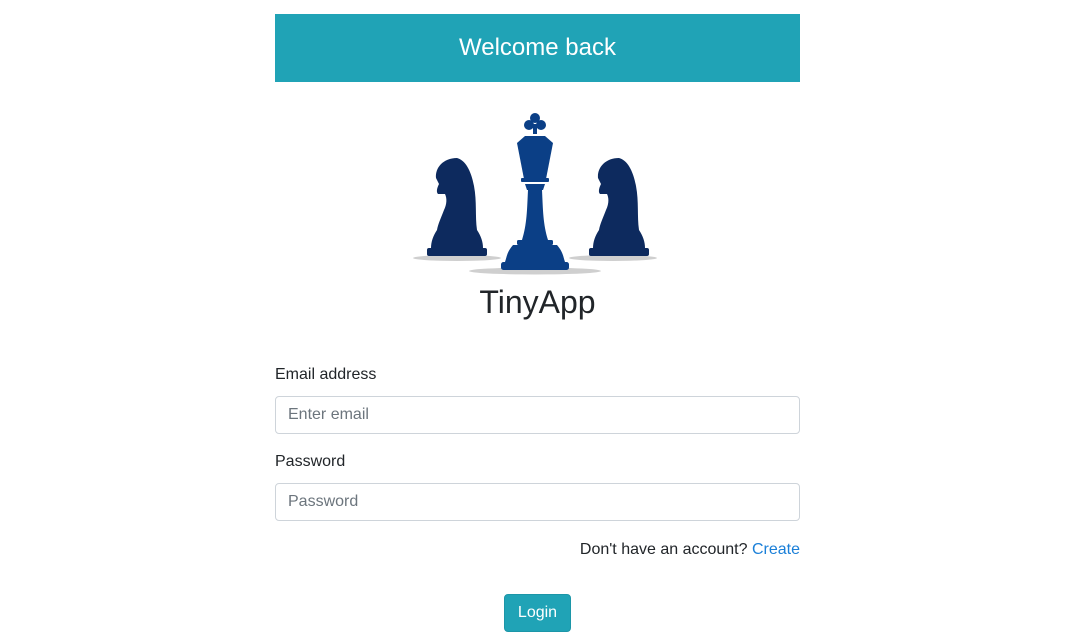 The image size is (1071, 644). I want to click on king-icon, so click(534, 191).